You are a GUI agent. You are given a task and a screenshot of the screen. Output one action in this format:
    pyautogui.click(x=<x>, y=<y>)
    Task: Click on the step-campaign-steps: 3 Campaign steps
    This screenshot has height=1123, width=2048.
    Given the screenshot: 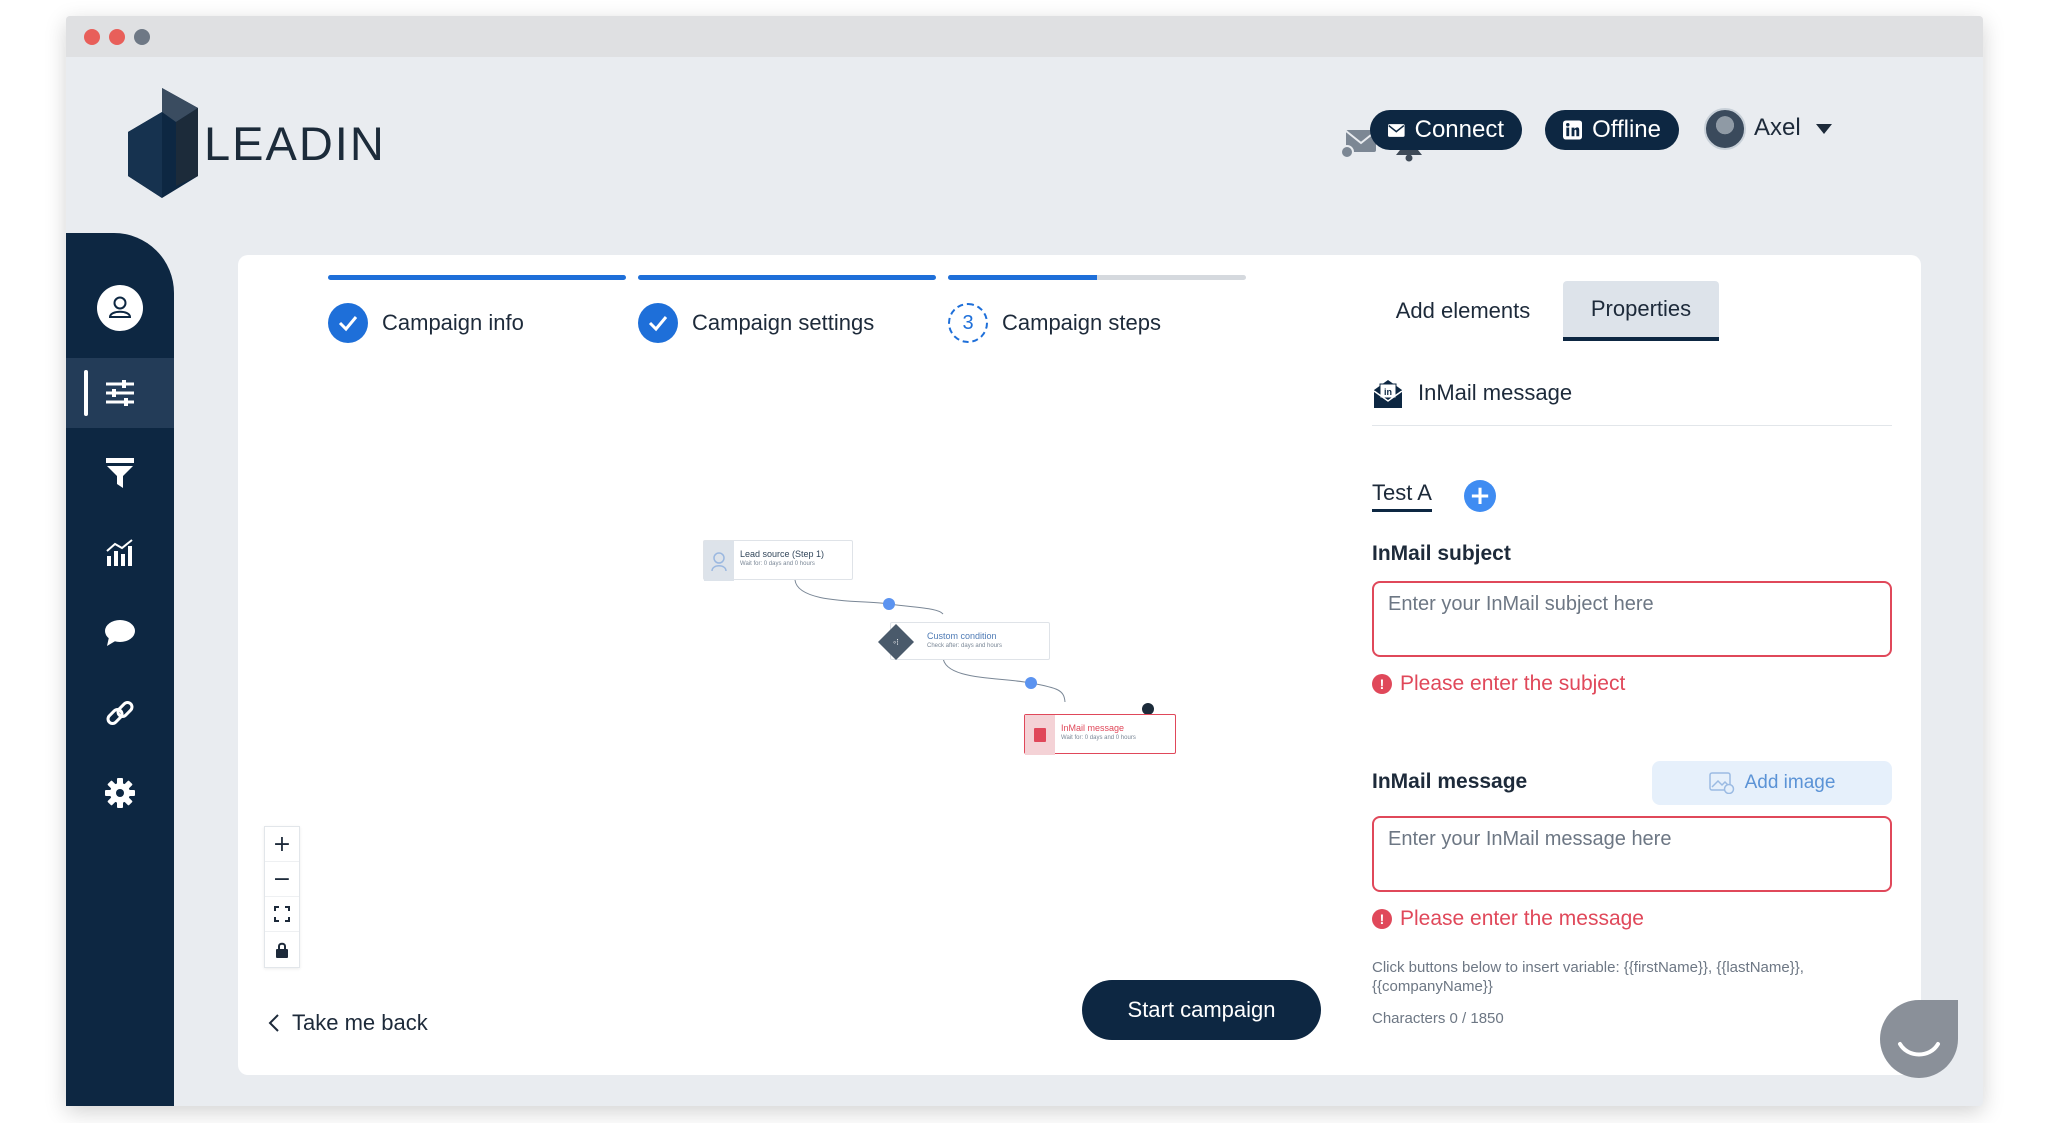 What is the action you would take?
    pyautogui.click(x=1054, y=323)
    